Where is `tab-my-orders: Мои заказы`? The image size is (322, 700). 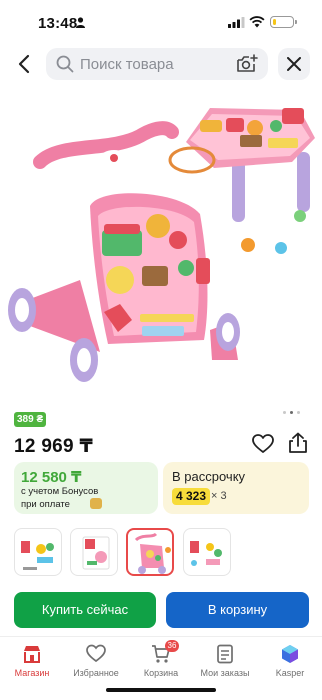 tab-my-orders: Мои заказы is located at coordinates (225, 663).